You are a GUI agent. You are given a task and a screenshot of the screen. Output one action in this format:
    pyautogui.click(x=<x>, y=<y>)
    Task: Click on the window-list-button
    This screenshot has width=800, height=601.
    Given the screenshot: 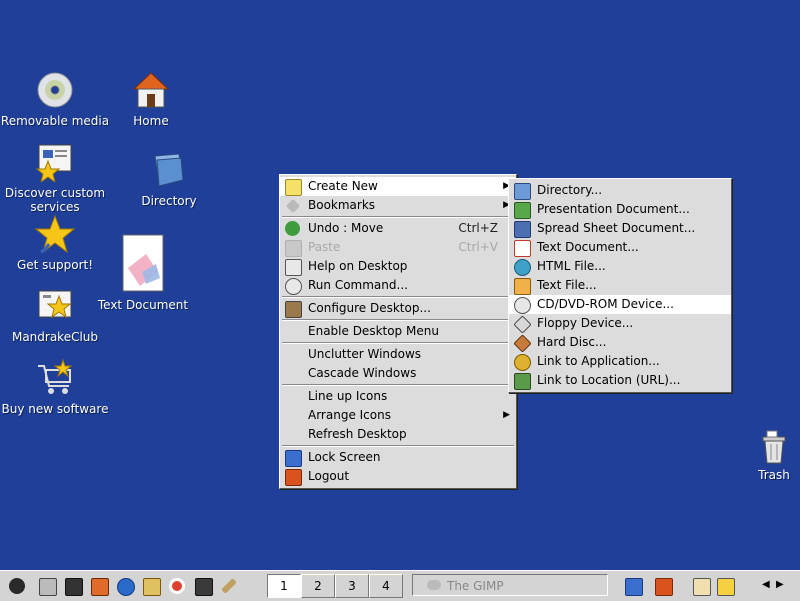 What is the action you would take?
    pyautogui.click(x=47, y=586)
    